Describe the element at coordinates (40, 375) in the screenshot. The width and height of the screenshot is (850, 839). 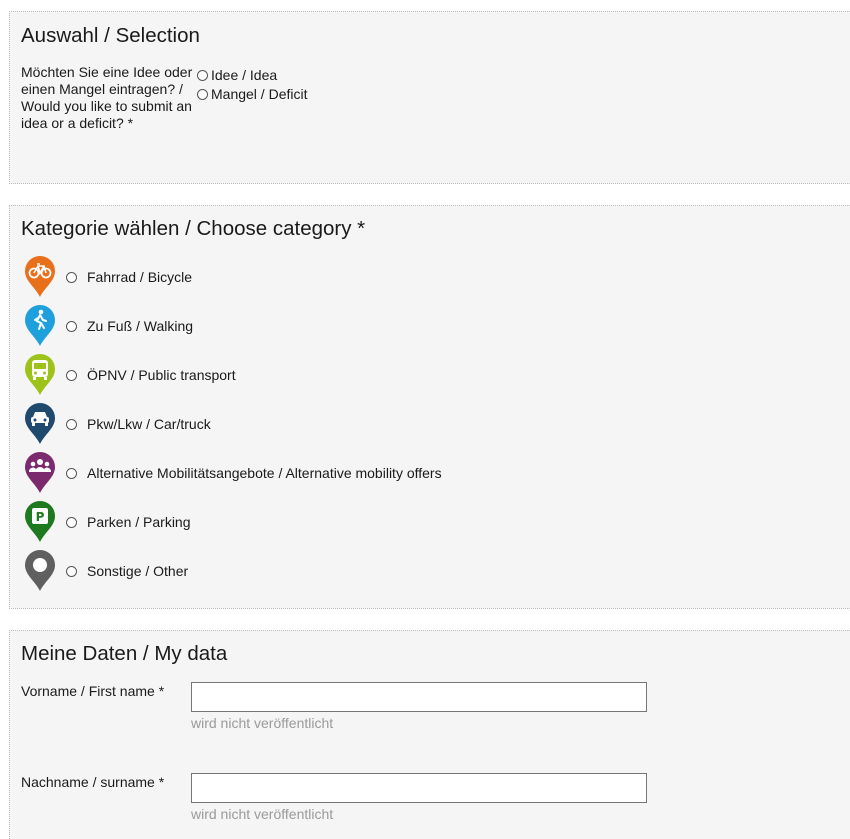
I see `bus-icon` at that location.